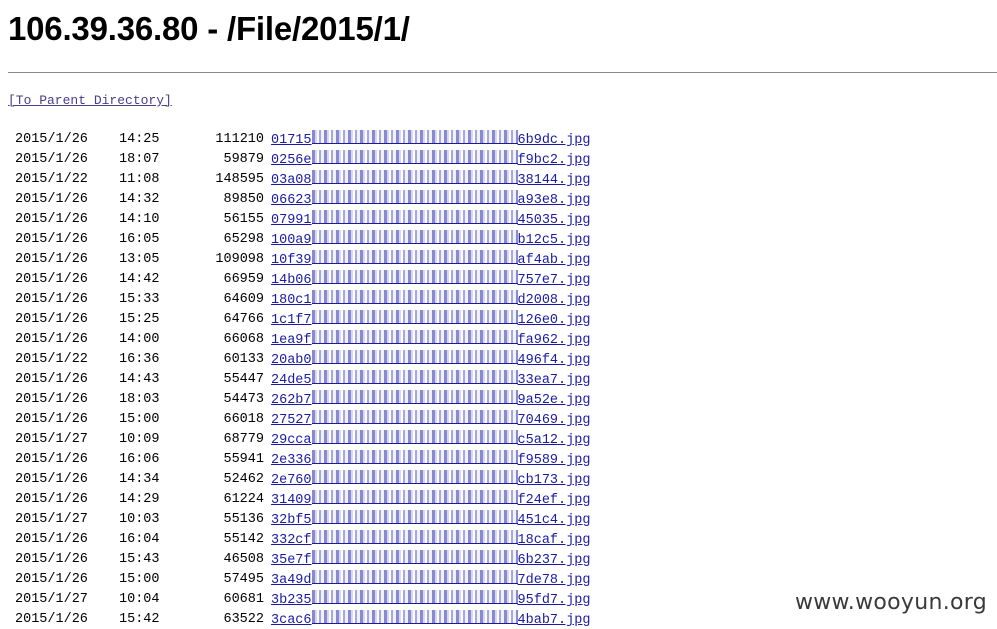 The height and width of the screenshot is (629, 997). What do you see at coordinates (243, 199) in the screenshot?
I see `file-size: 89850` at bounding box center [243, 199].